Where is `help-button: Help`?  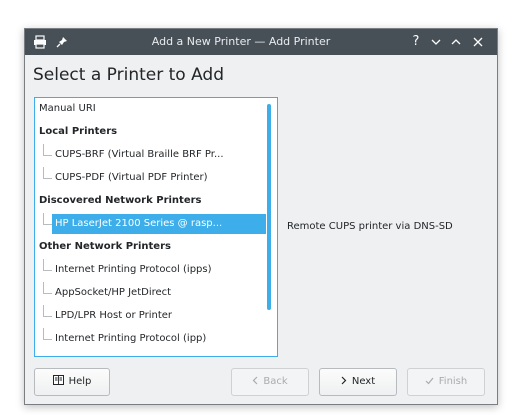
help-button: Help is located at coordinates (72, 382).